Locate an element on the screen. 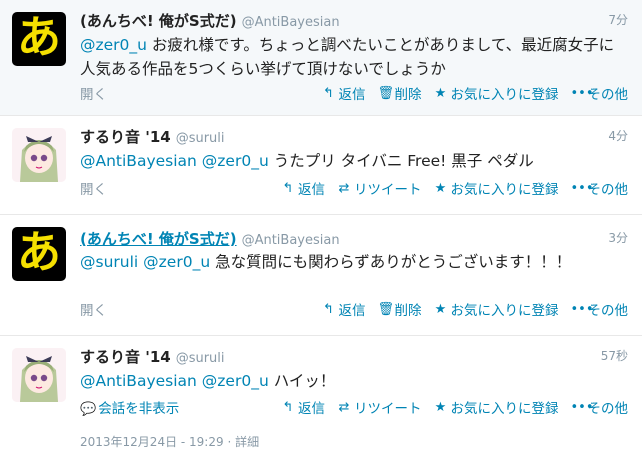  mention: @suruli is located at coordinates (109, 262).